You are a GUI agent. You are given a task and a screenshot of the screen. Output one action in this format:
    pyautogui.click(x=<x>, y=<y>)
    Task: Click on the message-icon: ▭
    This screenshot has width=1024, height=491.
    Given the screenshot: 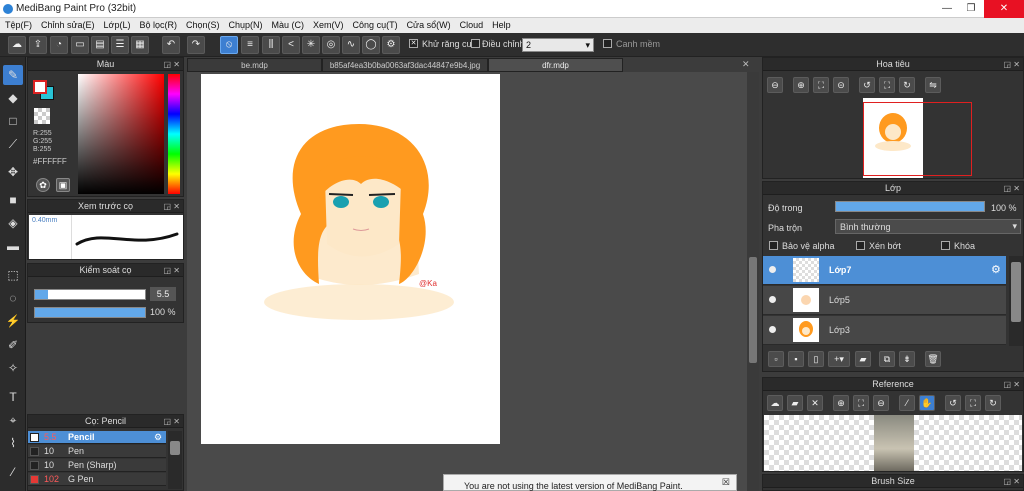 What is the action you would take?
    pyautogui.click(x=80, y=45)
    